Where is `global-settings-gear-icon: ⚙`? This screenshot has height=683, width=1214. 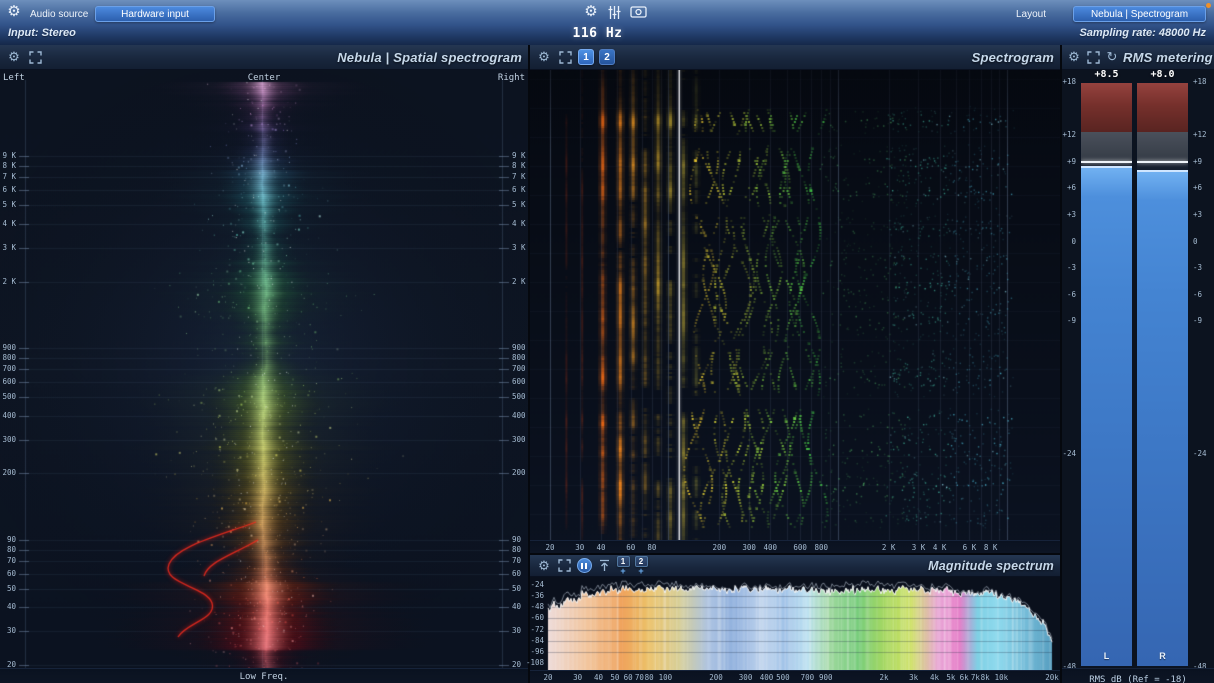 global-settings-gear-icon: ⚙ is located at coordinates (14, 12).